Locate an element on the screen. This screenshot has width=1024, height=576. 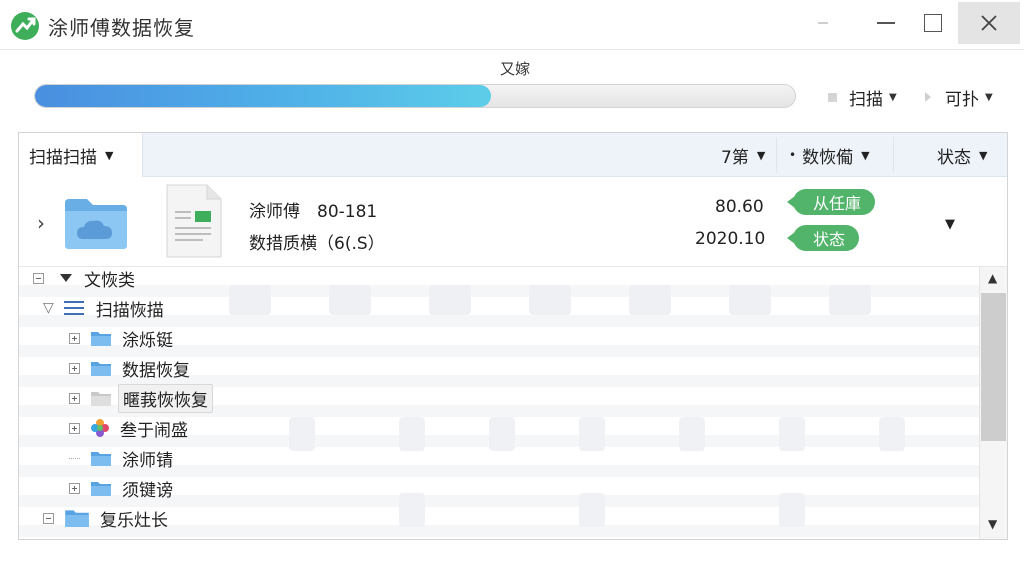
item-subtitle: 数措质横（6(.S） is located at coordinates (317, 244).